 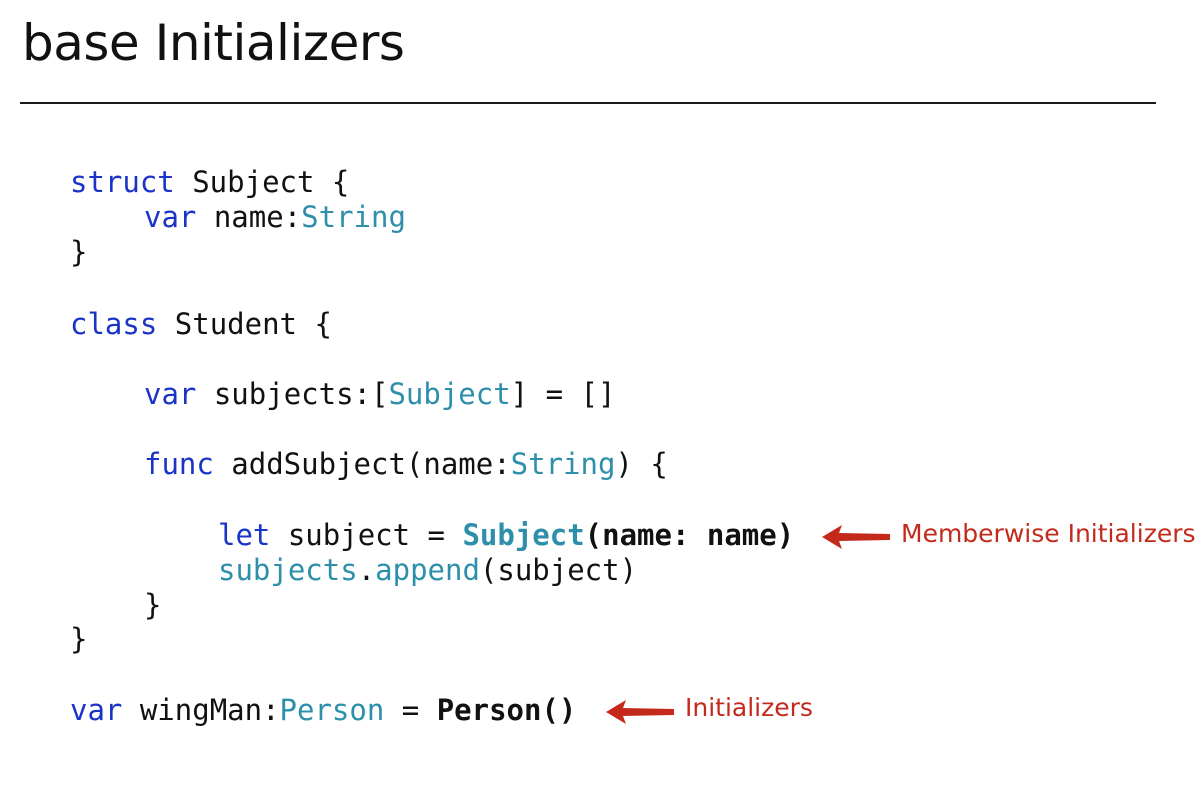 I want to click on code-text-bold: Person(), so click(x=506, y=710).